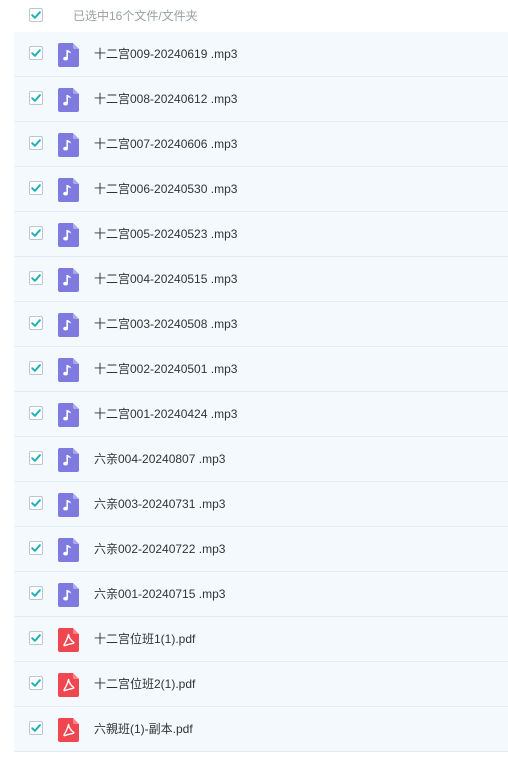 The image size is (508, 758). Describe the element at coordinates (261, 459) in the screenshot. I see `file-row: 六亲004-20240807 .mp3` at that location.